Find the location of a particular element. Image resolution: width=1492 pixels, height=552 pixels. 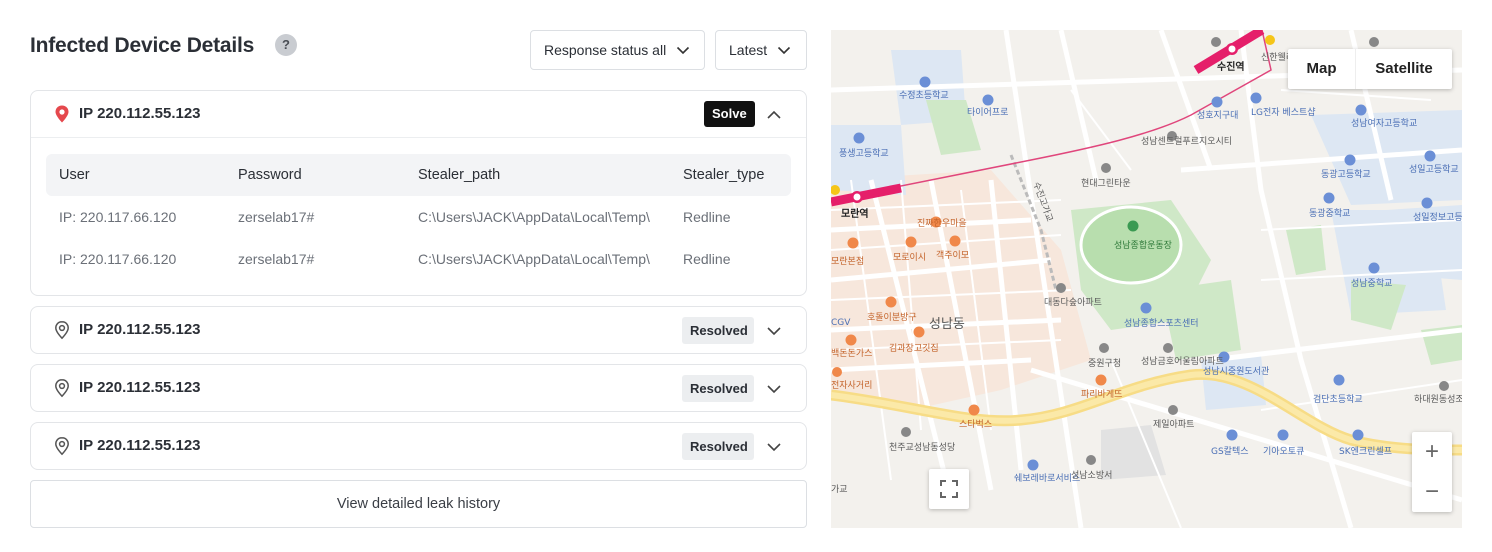

status-badge: Solve is located at coordinates (729, 114).